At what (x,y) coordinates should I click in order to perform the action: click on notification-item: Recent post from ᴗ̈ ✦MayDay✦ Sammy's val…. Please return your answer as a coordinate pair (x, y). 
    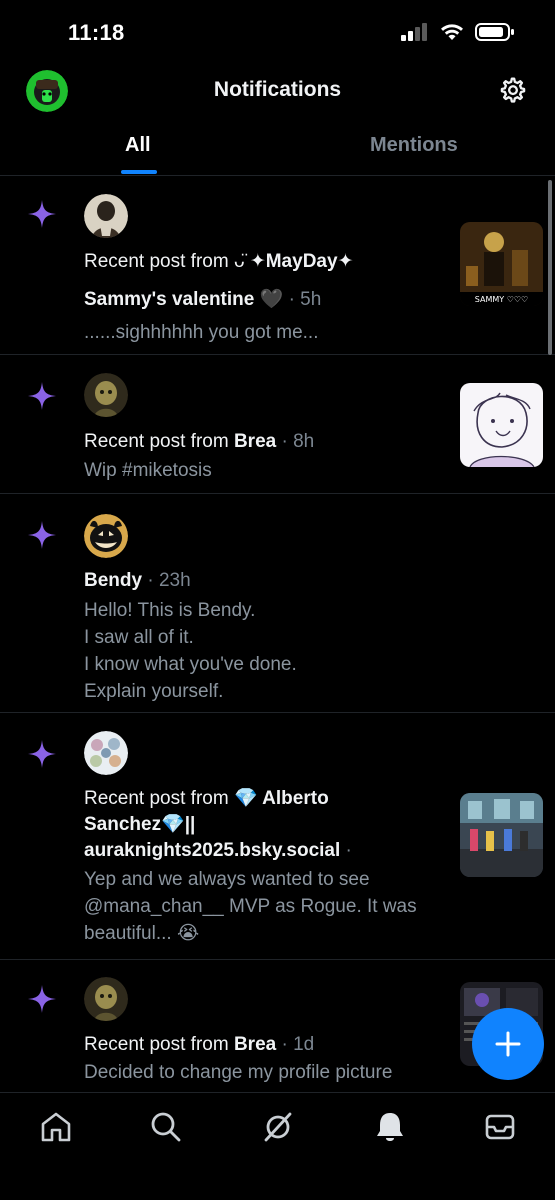
    Looking at the image, I should click on (277, 266).